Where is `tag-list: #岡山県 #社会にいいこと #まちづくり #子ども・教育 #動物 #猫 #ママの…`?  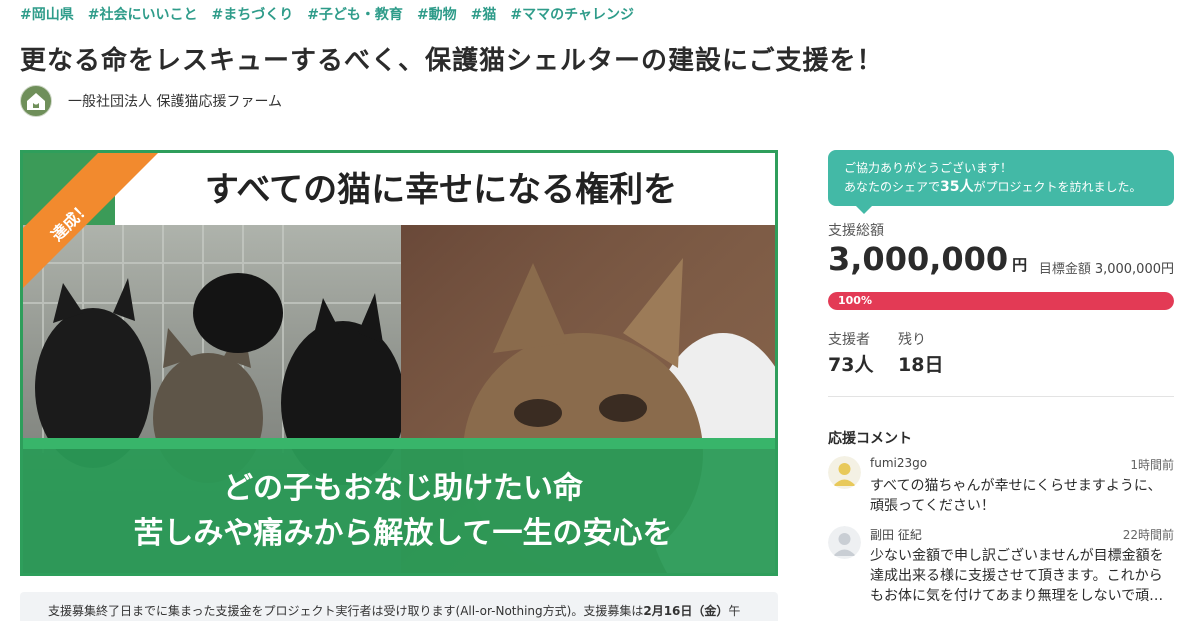
tag-list: #岡山県 #社会にいいこと #まちづくり #子ども・教育 #動物 #猫 #ママの… is located at coordinates (327, 14).